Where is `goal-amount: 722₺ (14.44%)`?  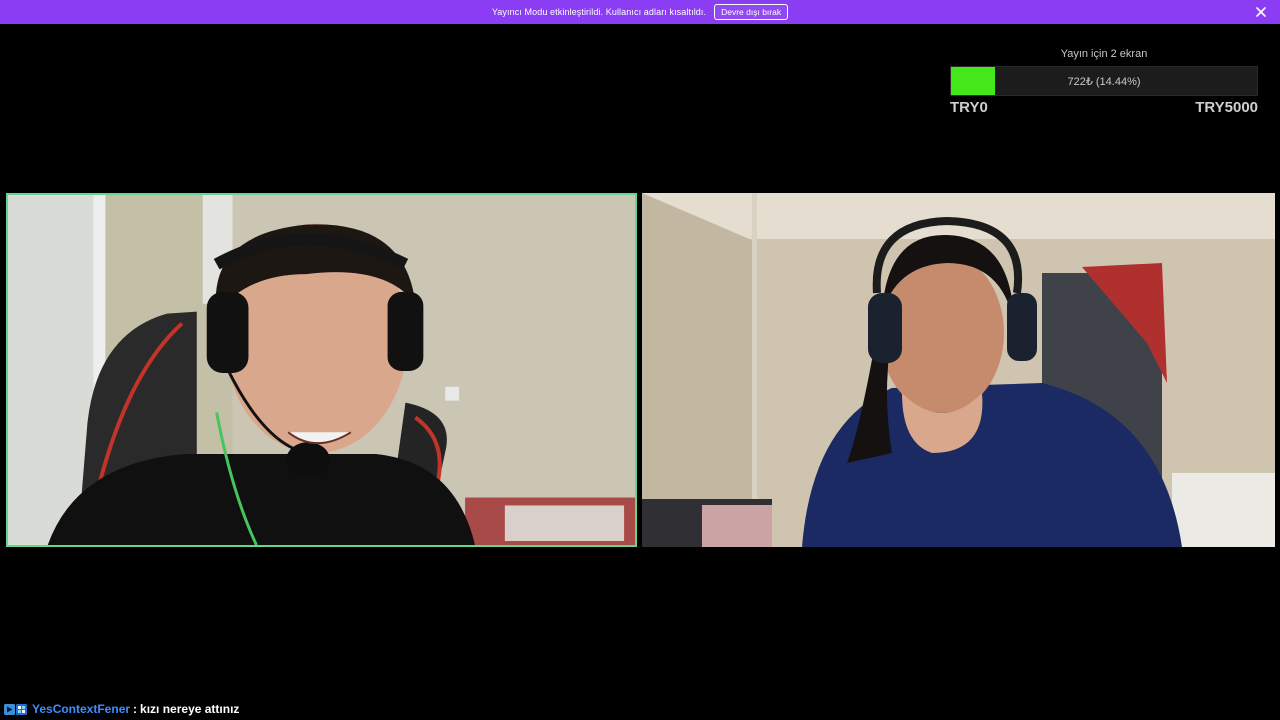
goal-amount: 722₺ (14.44%) is located at coordinates (1104, 82).